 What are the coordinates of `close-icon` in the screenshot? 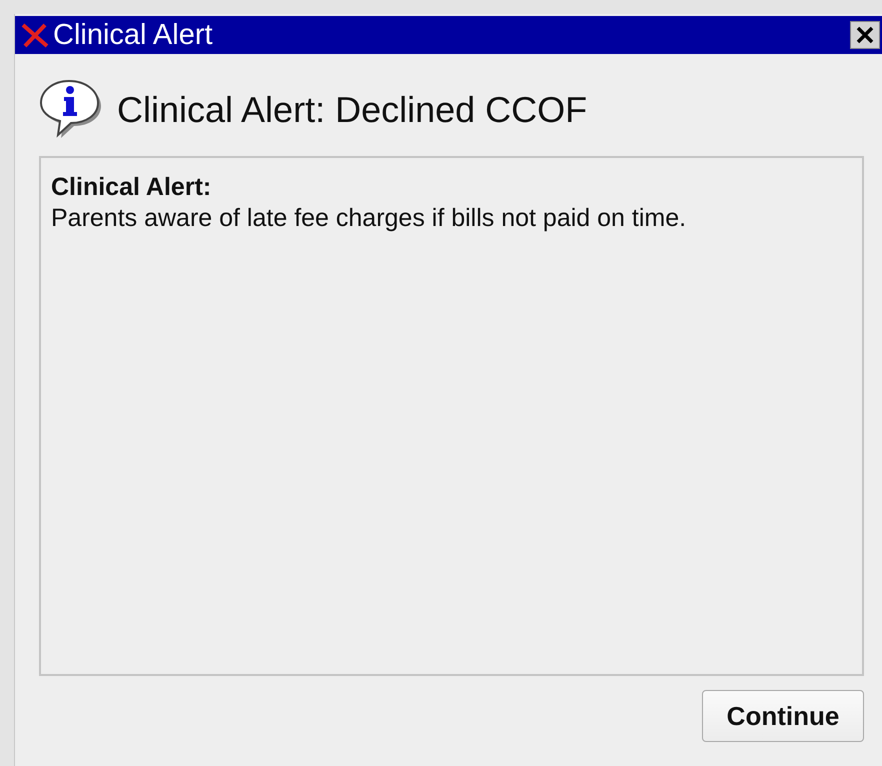 It's located at (865, 35).